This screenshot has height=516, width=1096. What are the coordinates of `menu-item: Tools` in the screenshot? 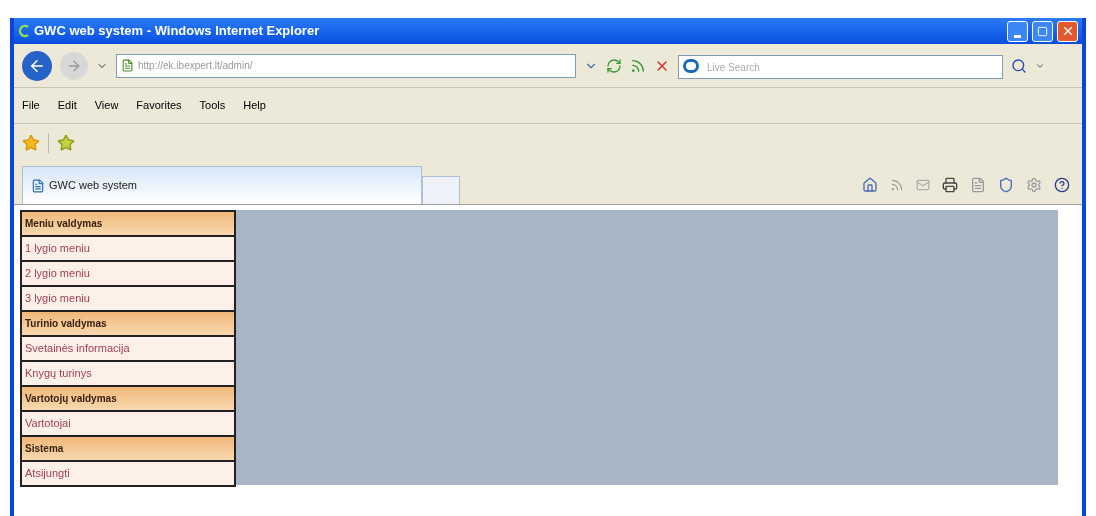 It's located at (212, 105).